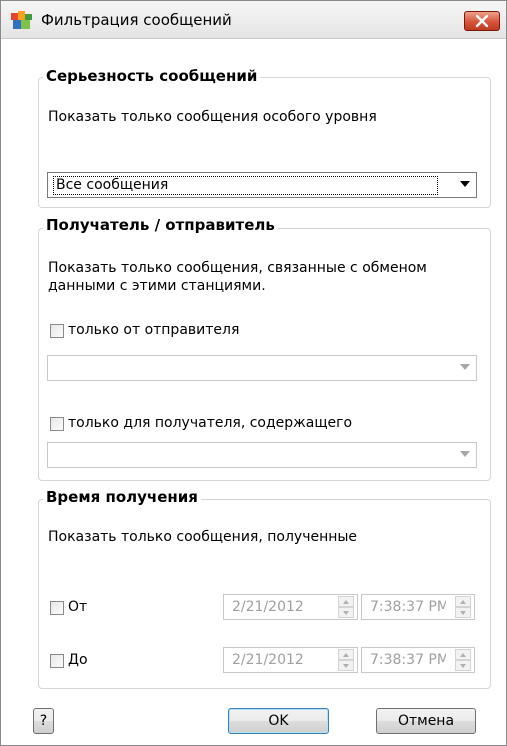 The width and height of the screenshot is (507, 746). Describe the element at coordinates (57, 661) in the screenshot. I see `to-checkbox` at that location.